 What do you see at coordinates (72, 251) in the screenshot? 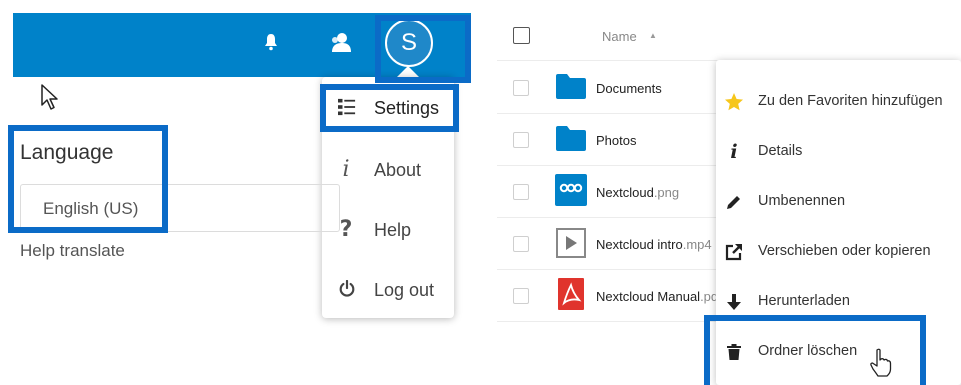
I see `help-translate-link: Help translate` at bounding box center [72, 251].